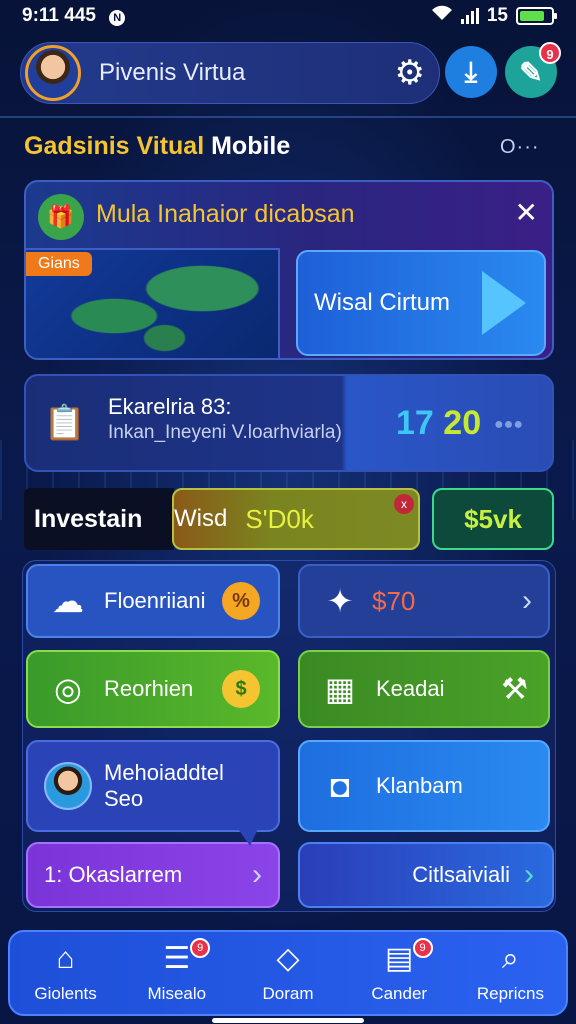 The image size is (576, 1024). I want to click on coin-icon: %, so click(241, 601).